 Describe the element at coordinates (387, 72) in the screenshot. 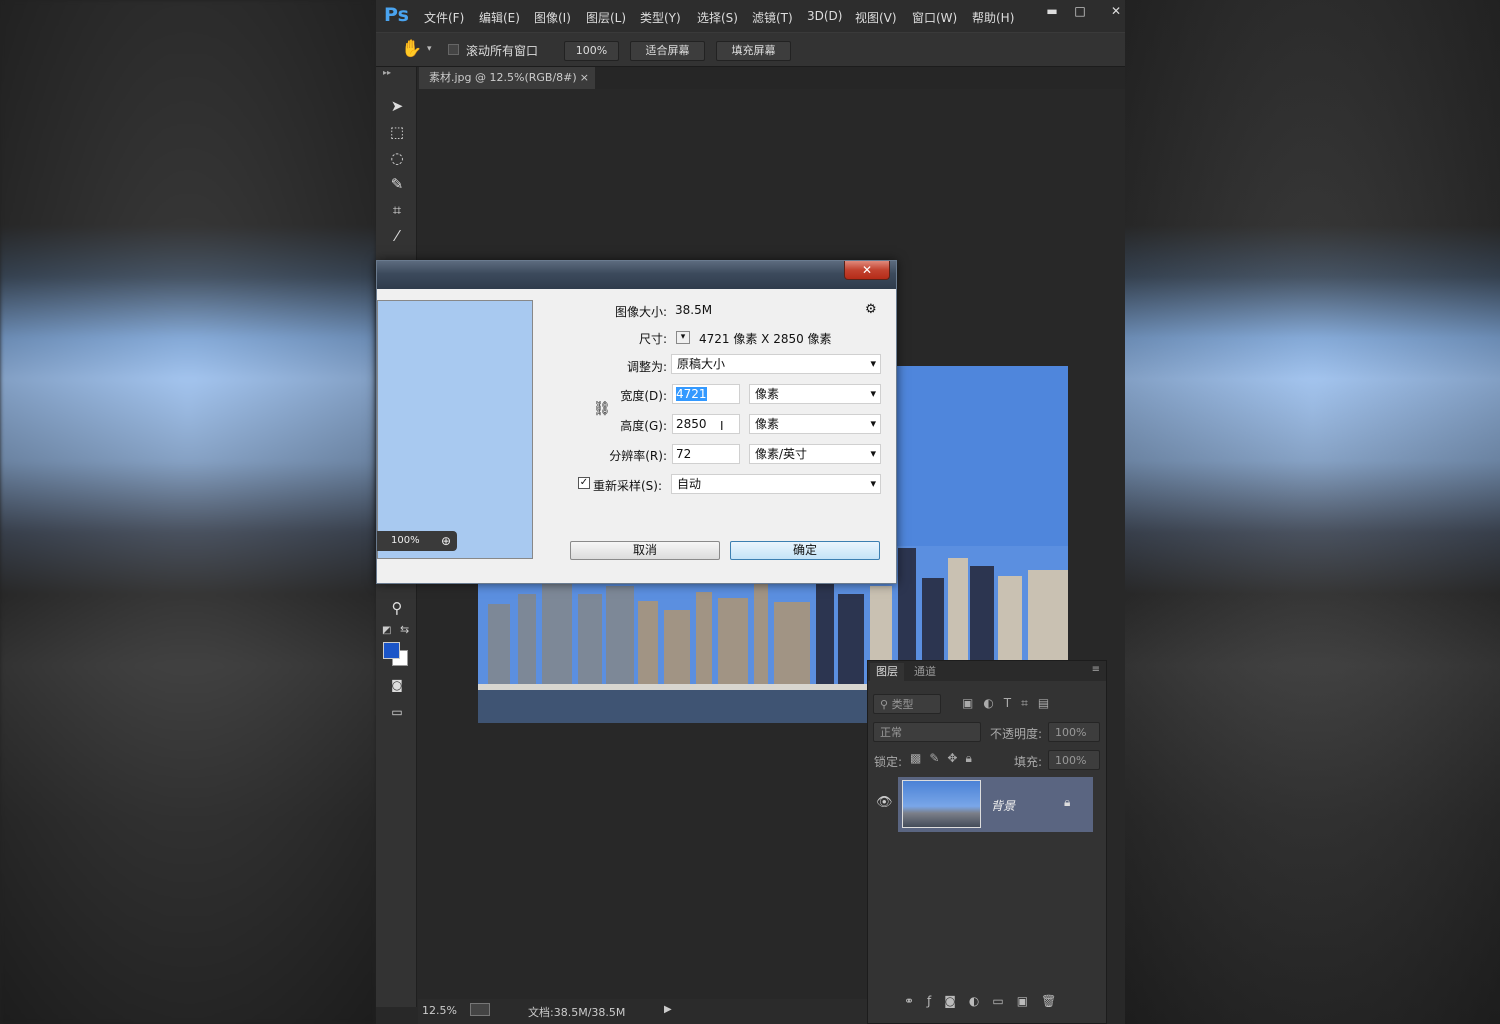

I see `collapse-icon: ▸▸` at that location.